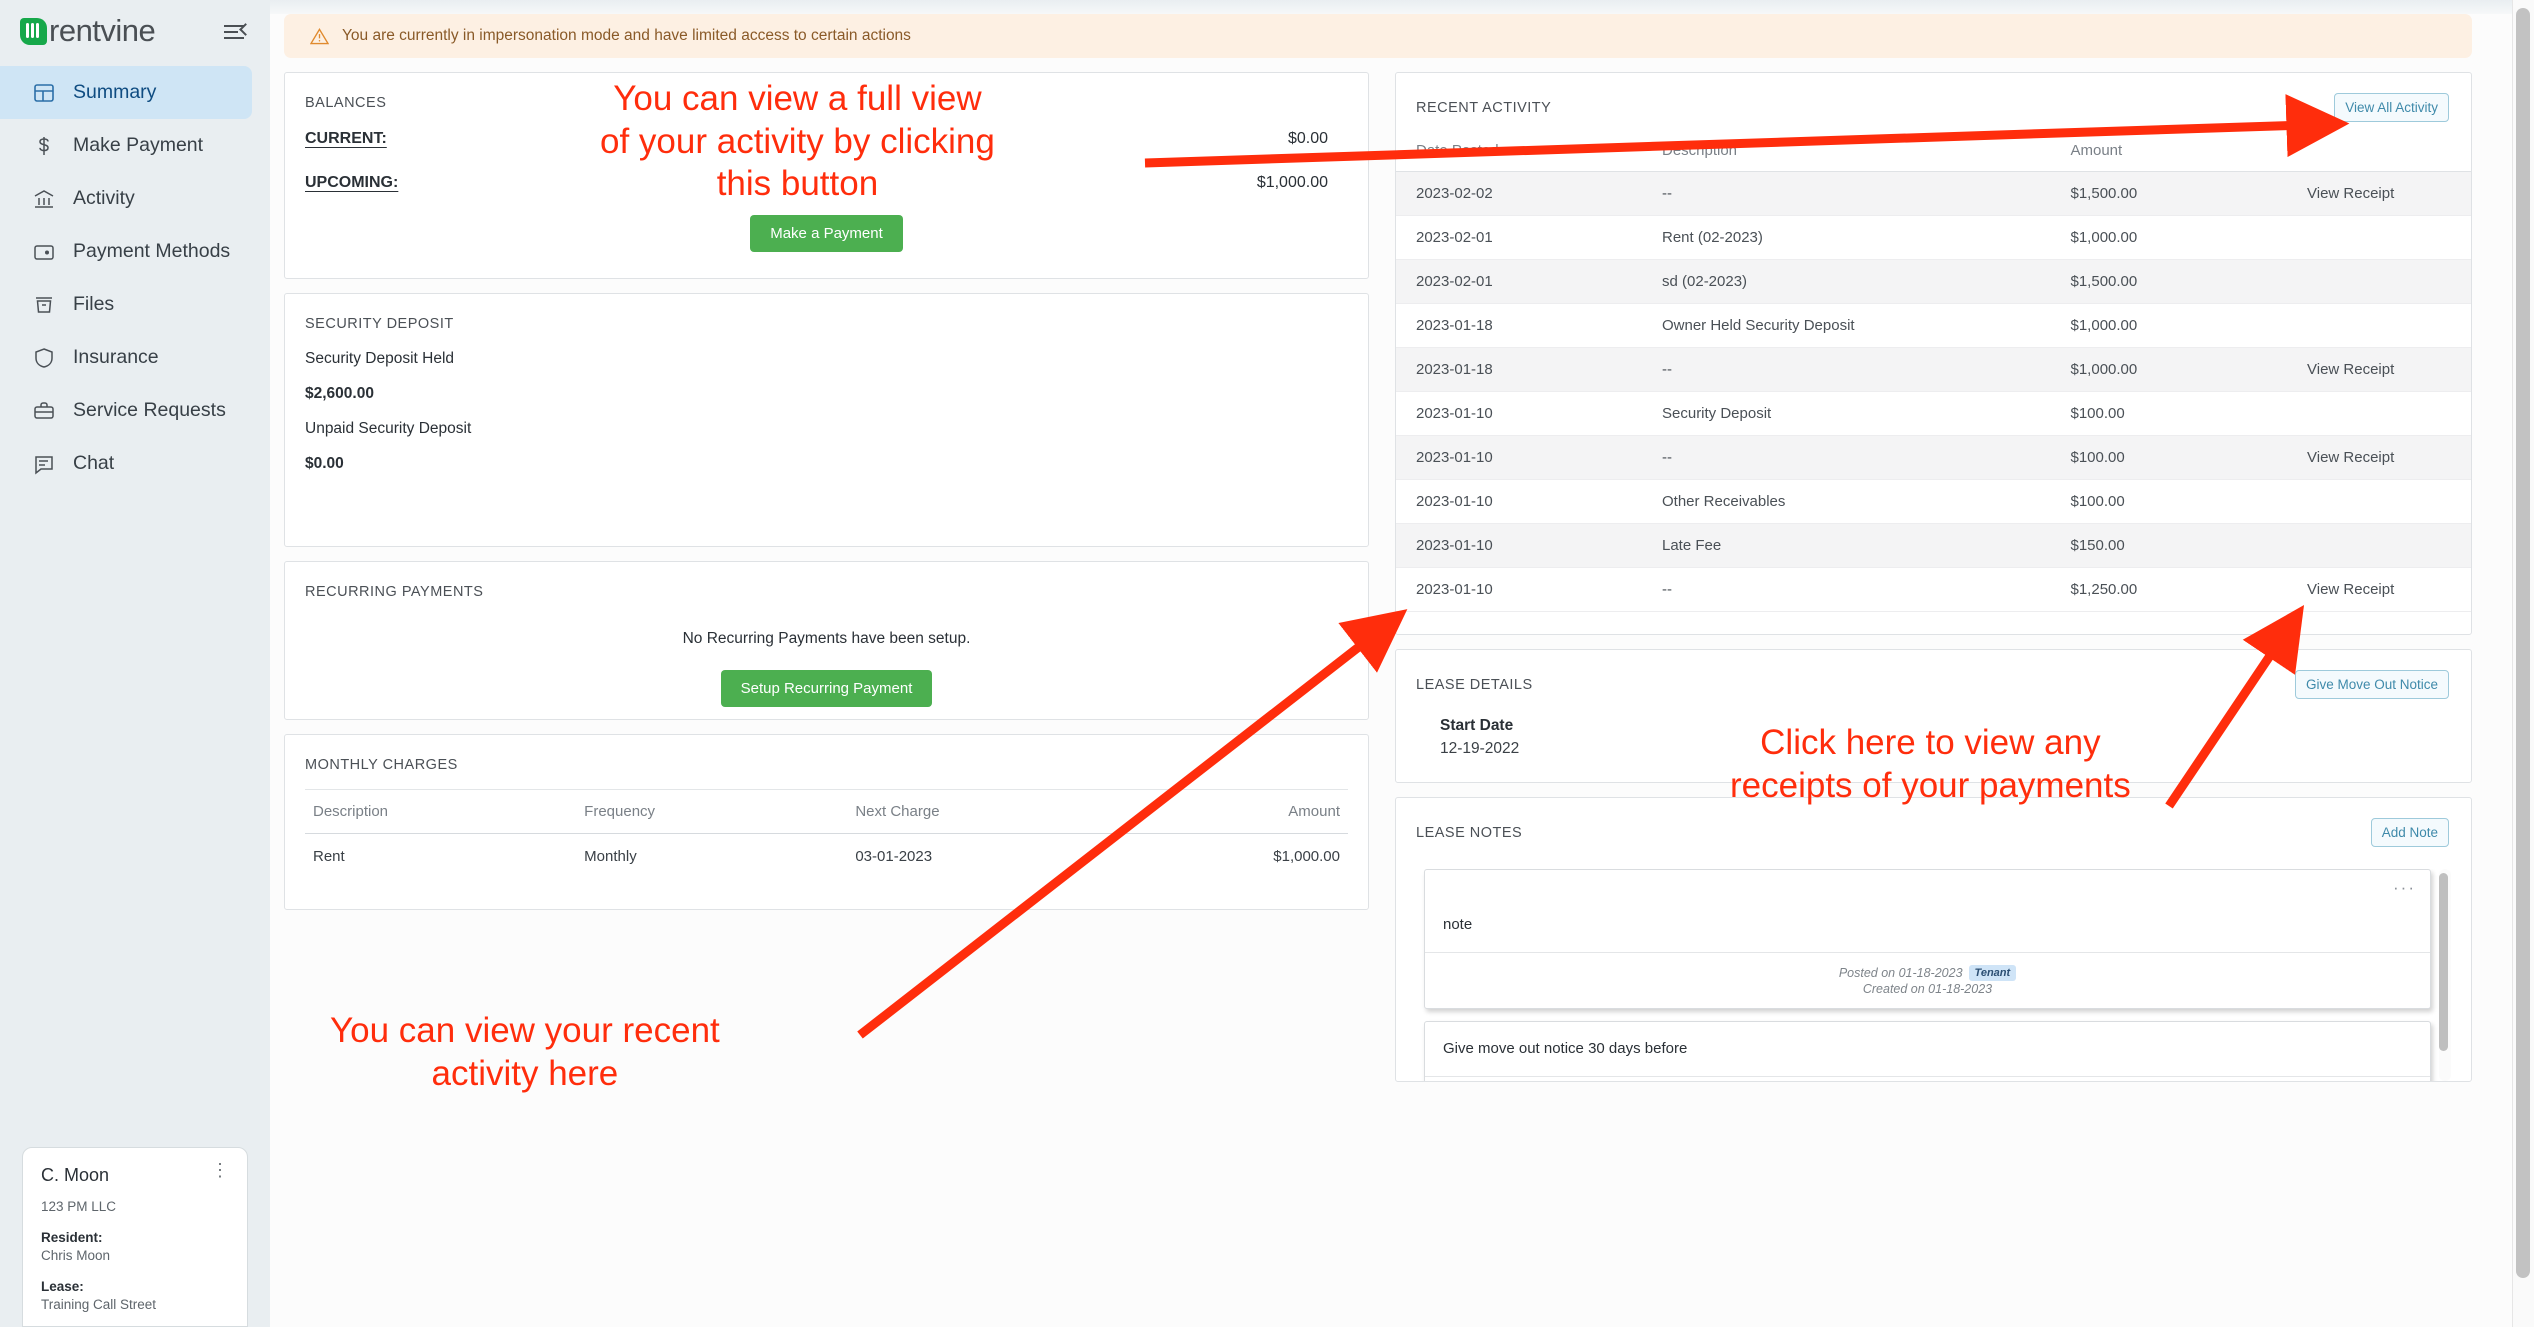 This screenshot has width=2534, height=1327. I want to click on cell-description: sd (02-2023), so click(1858, 281).